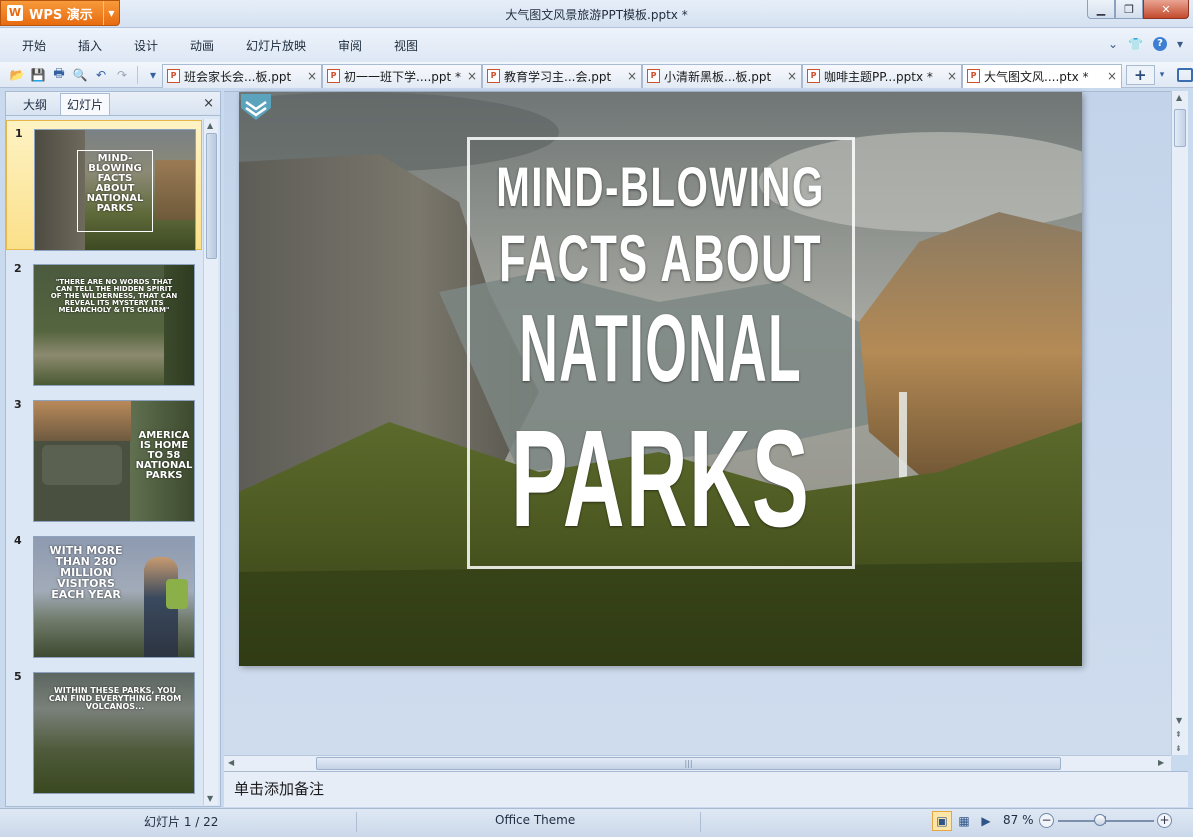  I want to click on doc-tab-label: 初一一班下学....ppt *, so click(403, 76).